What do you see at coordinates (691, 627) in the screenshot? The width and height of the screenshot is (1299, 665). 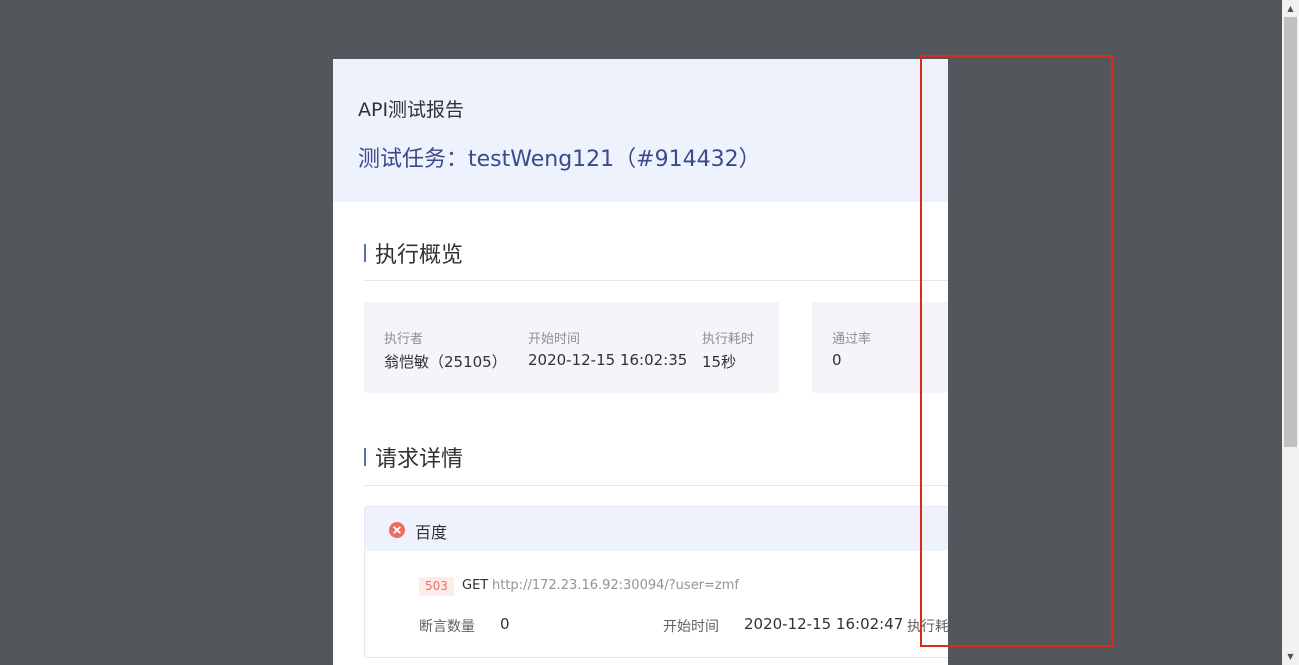 I see `request-start-label: 开始时间` at bounding box center [691, 627].